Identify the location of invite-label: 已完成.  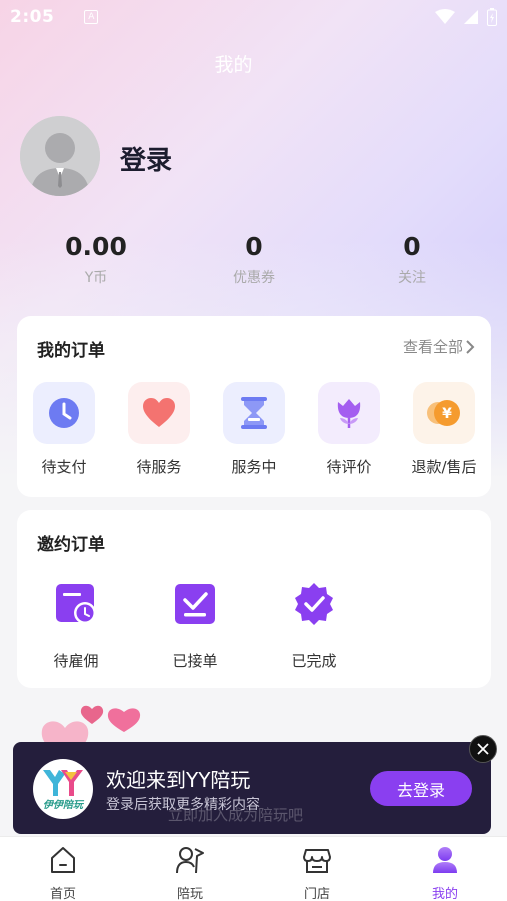
(314, 661).